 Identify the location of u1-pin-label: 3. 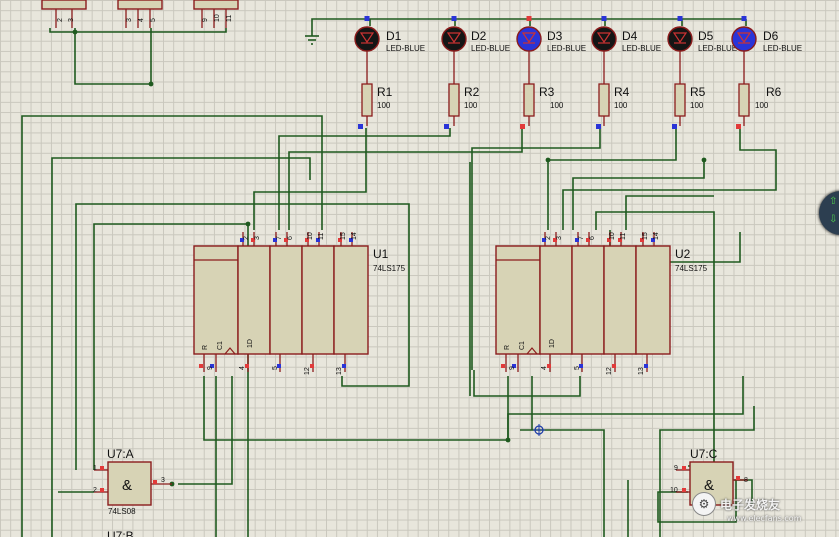
(257, 238).